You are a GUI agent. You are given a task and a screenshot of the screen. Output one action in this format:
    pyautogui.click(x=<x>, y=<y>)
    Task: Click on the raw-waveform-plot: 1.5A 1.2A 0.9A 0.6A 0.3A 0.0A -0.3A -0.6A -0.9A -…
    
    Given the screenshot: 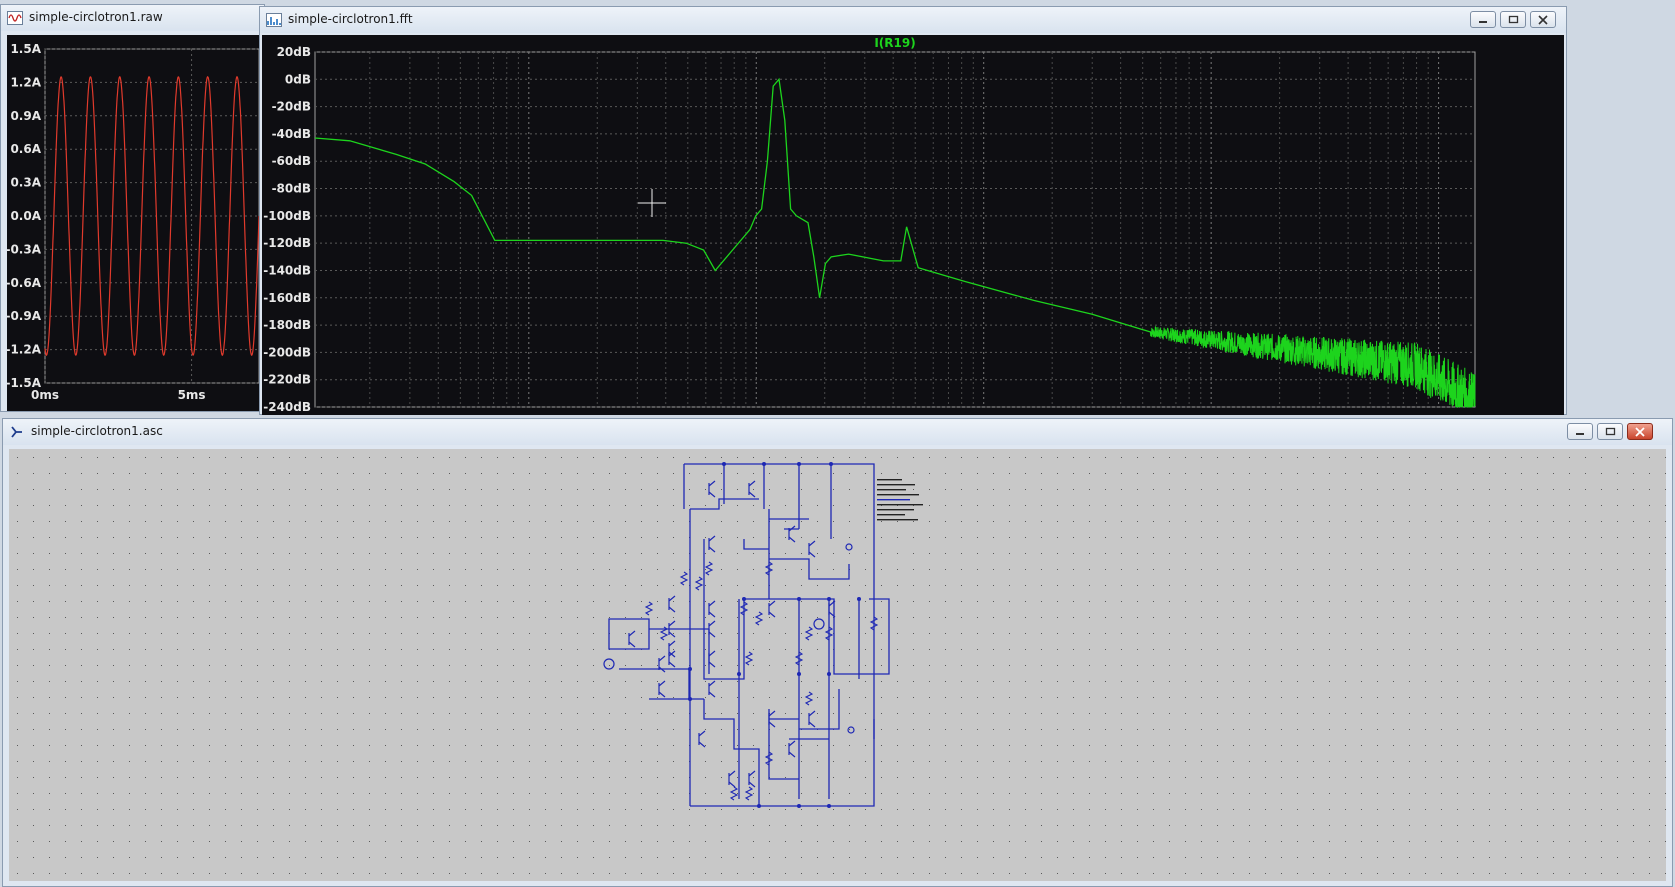 What is the action you would take?
    pyautogui.click(x=132, y=223)
    